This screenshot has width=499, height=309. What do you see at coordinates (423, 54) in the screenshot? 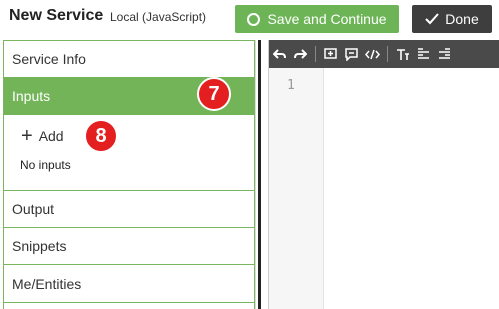
I see `align-left-icon` at bounding box center [423, 54].